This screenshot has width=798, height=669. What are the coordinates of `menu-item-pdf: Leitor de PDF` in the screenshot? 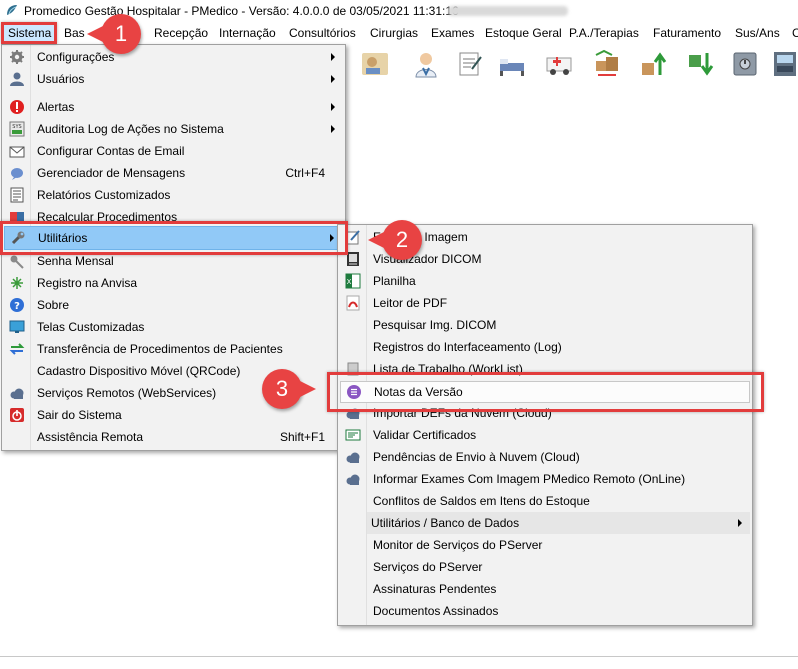 It's located at (545, 303).